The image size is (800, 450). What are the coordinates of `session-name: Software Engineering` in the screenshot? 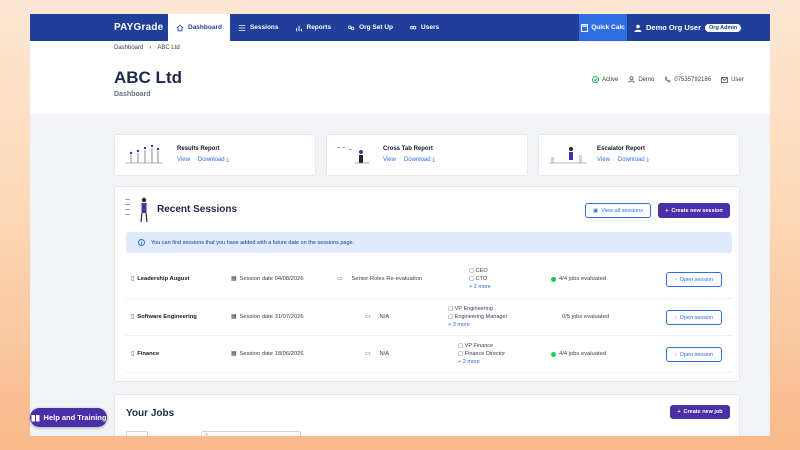 It's located at (167, 317).